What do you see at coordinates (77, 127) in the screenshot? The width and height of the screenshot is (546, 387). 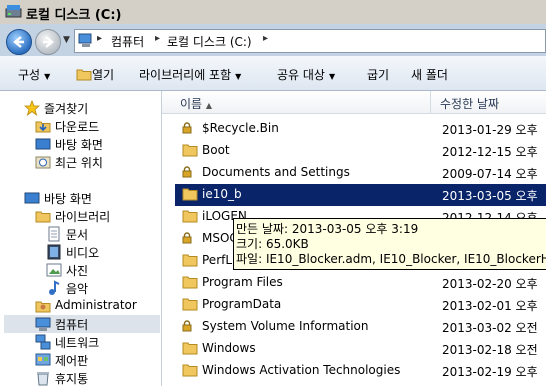 I see `nav-downloads-label: 다운로드` at bounding box center [77, 127].